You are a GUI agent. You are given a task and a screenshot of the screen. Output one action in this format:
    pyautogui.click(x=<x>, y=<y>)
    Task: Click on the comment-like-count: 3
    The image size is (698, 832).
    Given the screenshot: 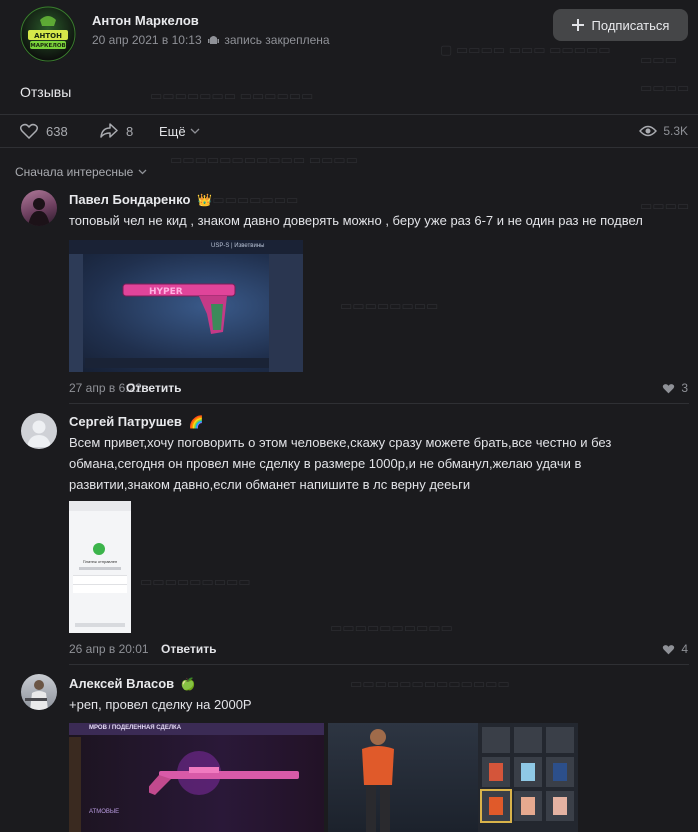 What is the action you would take?
    pyautogui.click(x=684, y=388)
    